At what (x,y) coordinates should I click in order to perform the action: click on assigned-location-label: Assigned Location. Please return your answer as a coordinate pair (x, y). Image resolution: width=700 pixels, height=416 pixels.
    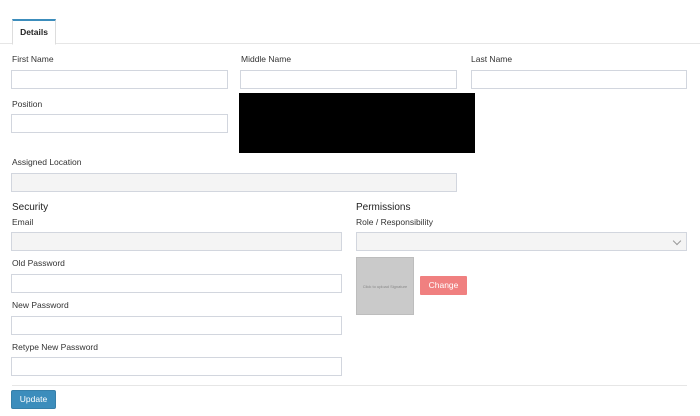
    Looking at the image, I should click on (47, 162).